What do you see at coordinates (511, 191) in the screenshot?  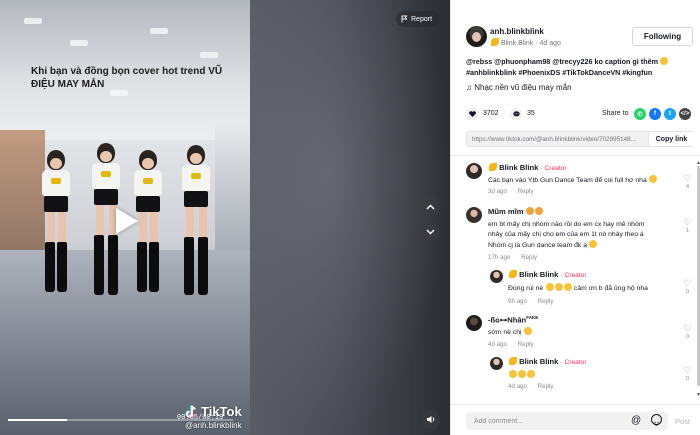 I see `comment-meta: 3d ago Reply` at bounding box center [511, 191].